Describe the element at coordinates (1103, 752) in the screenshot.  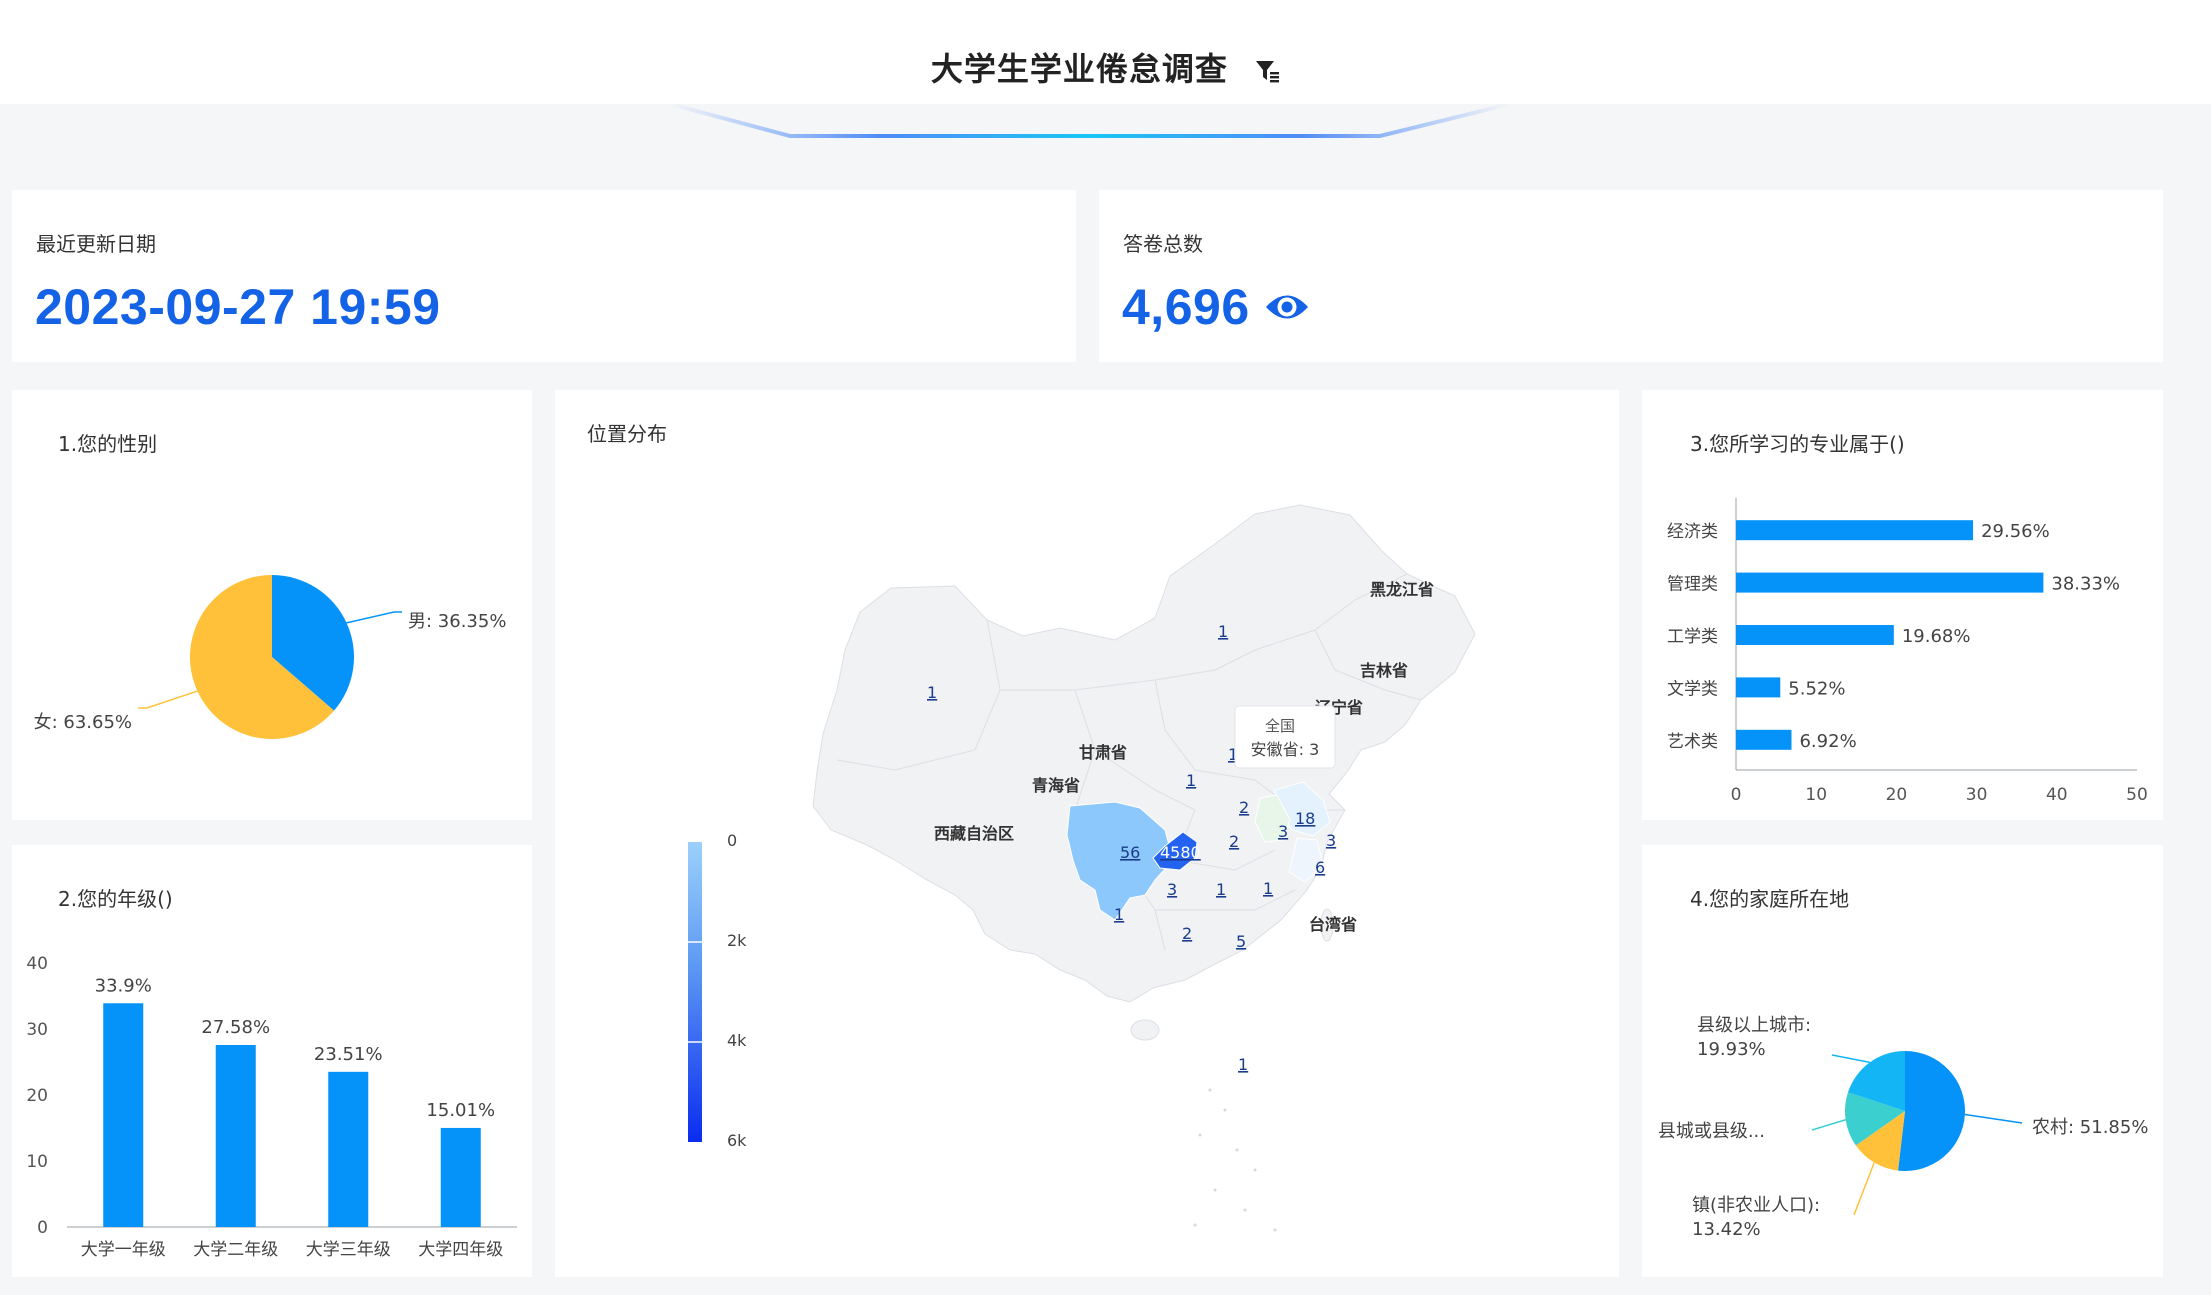
I see `map-label-gansu: 甘肃省` at that location.